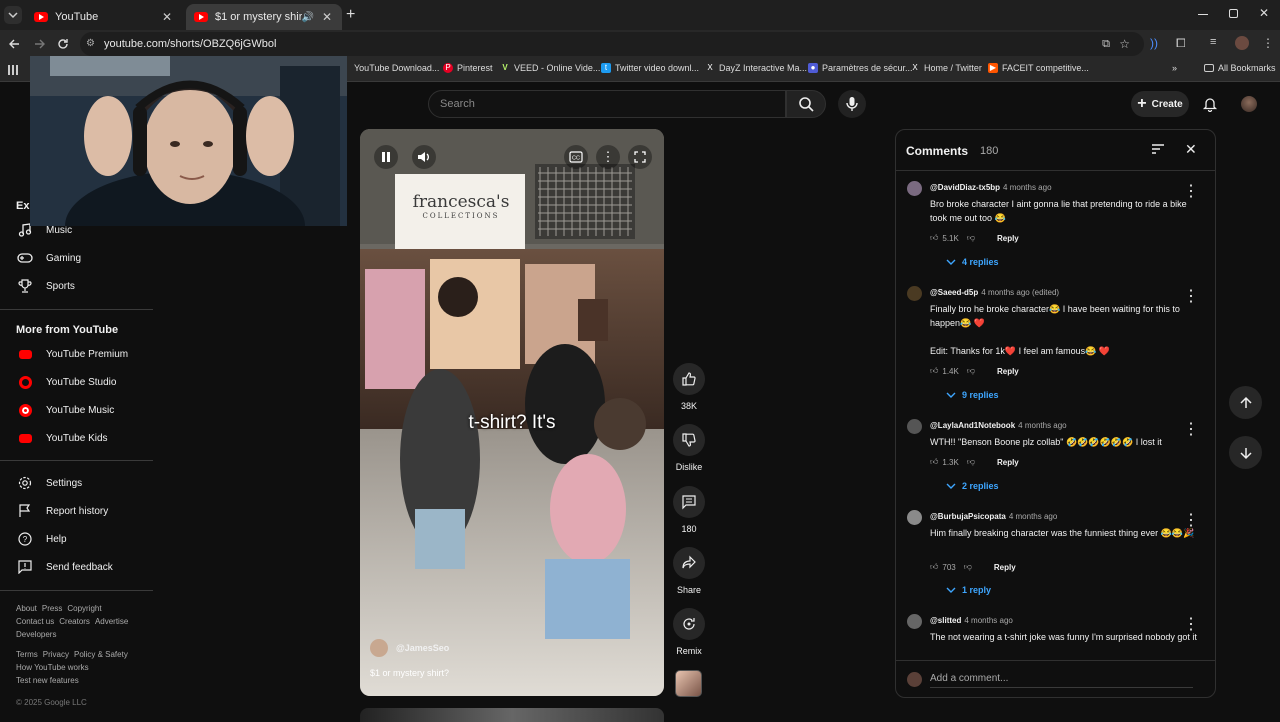 Image resolution: width=1280 pixels, height=722 pixels. I want to click on back-icon, so click(15, 44).